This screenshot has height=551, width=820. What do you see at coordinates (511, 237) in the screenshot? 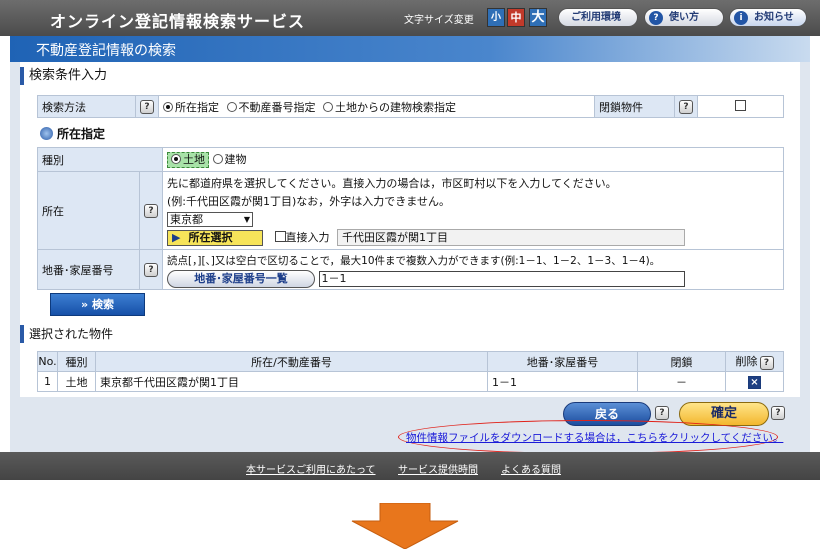
I see `location-text-field: 千代田区霞が関1丁目` at bounding box center [511, 237].